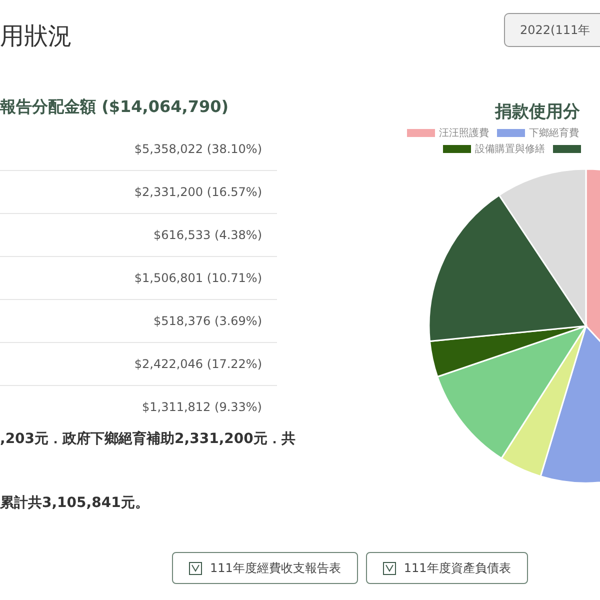  What do you see at coordinates (552, 30) in the screenshot?
I see `year-dropdown: 2022(111年` at bounding box center [552, 30].